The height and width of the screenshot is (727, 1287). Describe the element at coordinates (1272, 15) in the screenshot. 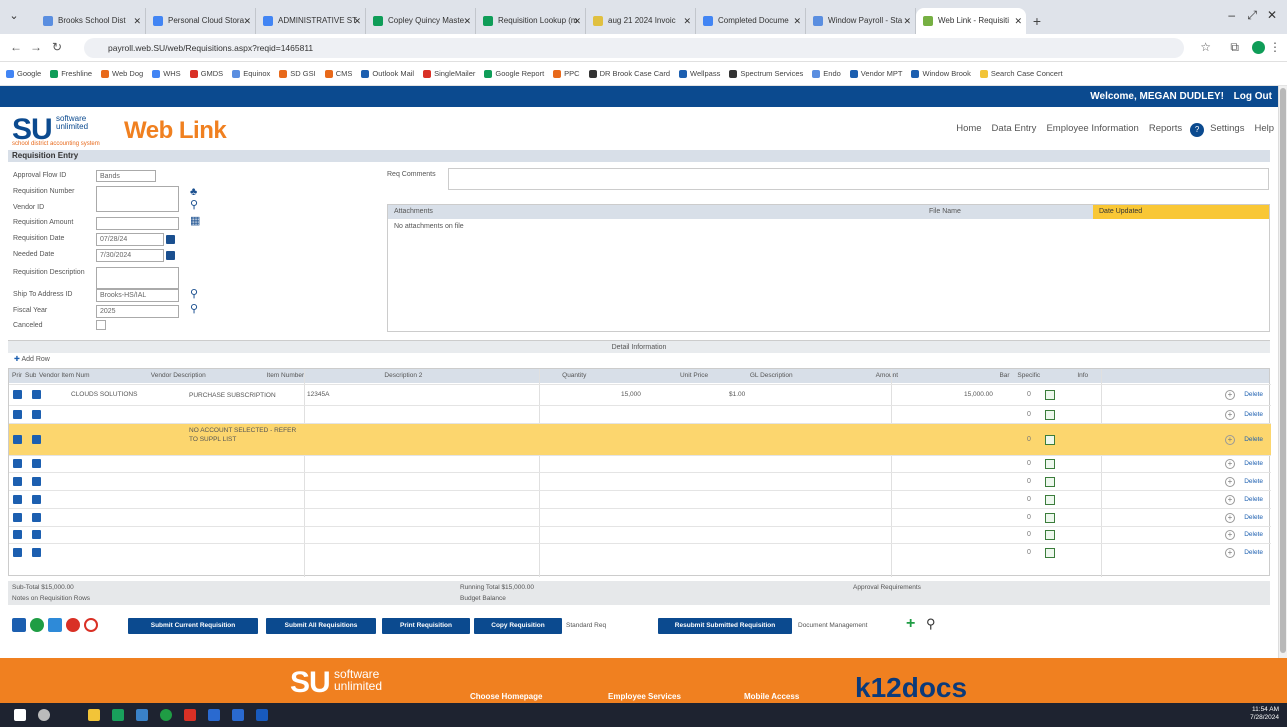

I see `close-window-icon: ✕` at that location.